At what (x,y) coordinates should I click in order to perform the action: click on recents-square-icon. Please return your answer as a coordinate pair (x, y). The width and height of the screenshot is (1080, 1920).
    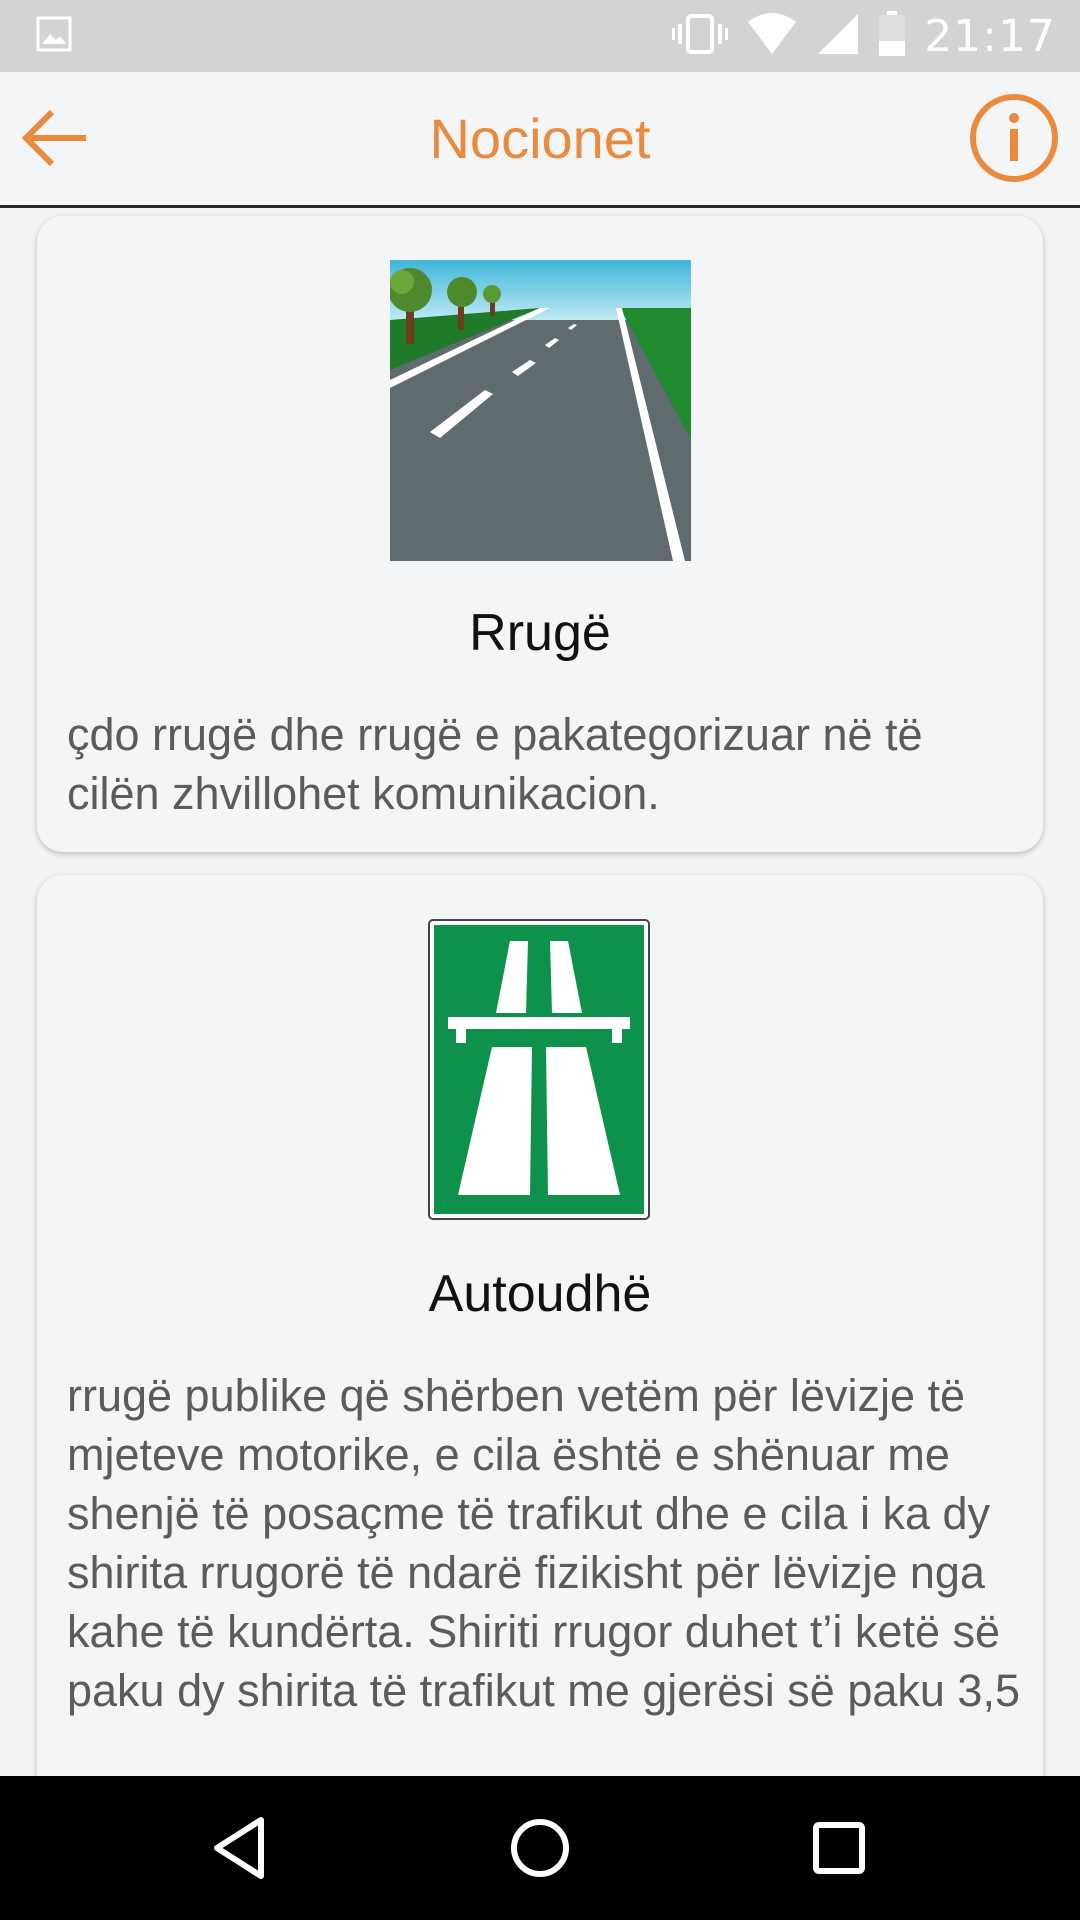
    Looking at the image, I should click on (839, 1855).